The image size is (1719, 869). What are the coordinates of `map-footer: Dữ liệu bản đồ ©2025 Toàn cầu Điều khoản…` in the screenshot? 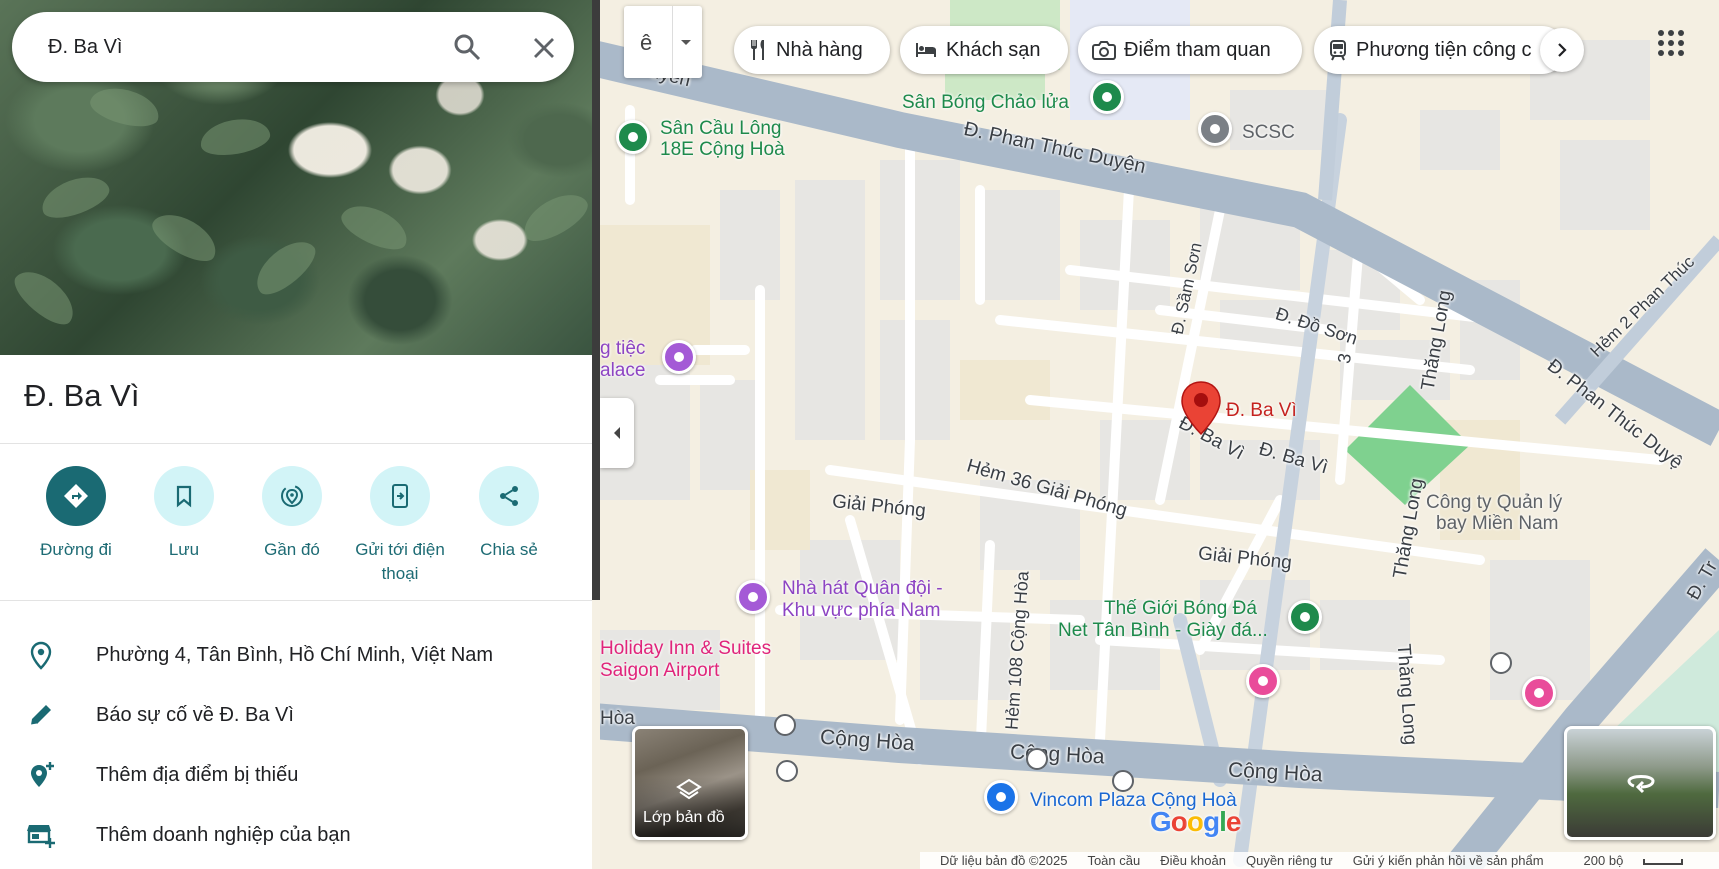 It's located at (1319, 860).